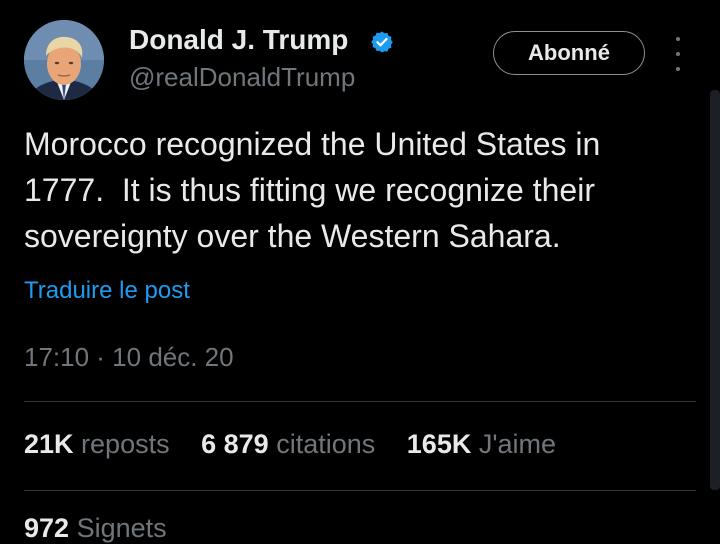  I want to click on likes-label: J'aime, so click(517, 444).